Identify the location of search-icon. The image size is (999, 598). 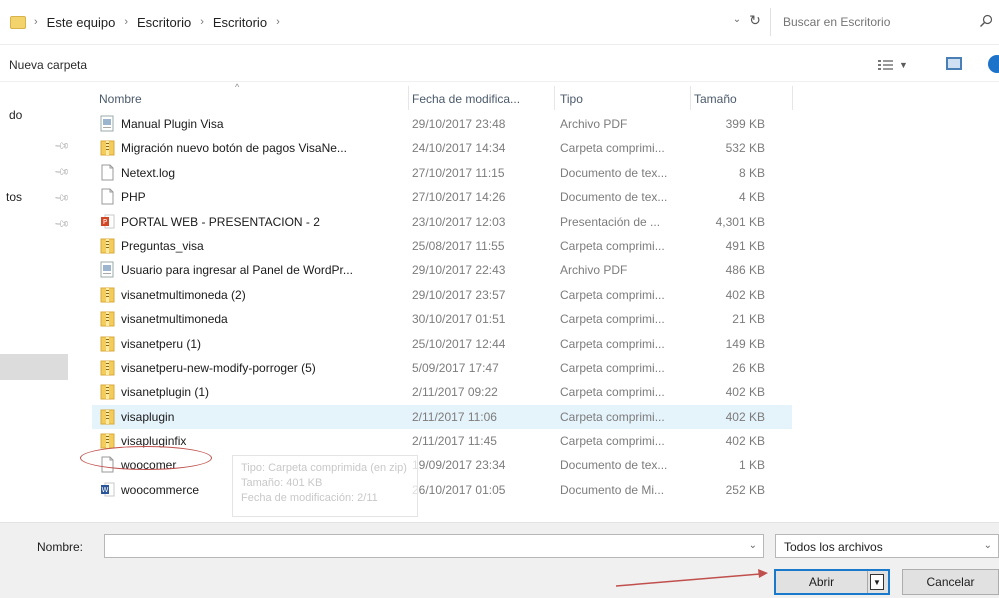
(986, 21).